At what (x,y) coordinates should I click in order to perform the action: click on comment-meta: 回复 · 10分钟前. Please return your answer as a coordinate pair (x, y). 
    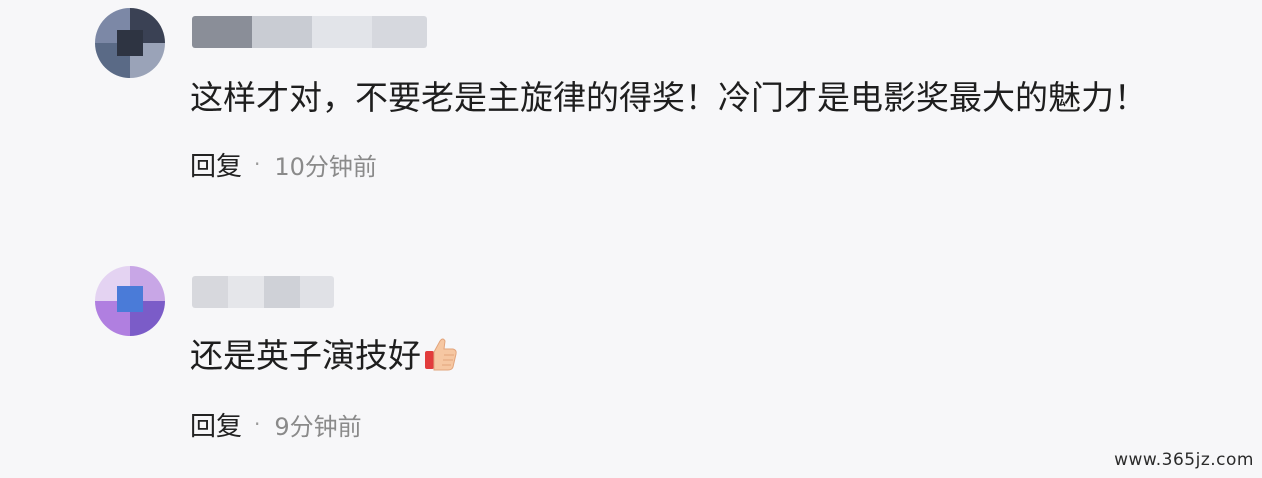
    Looking at the image, I should click on (283, 164).